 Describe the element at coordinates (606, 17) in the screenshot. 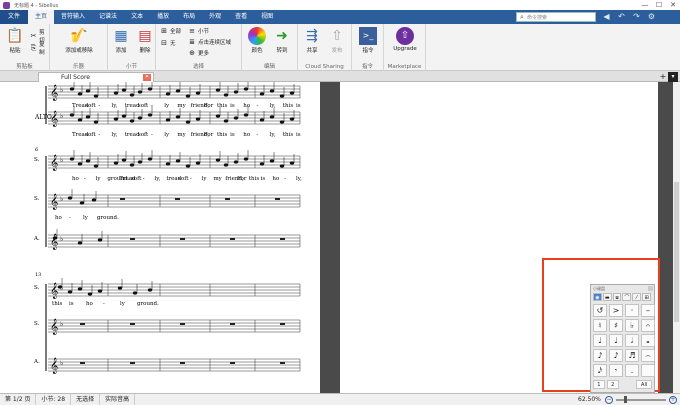

I see `back-icon: ◀` at that location.